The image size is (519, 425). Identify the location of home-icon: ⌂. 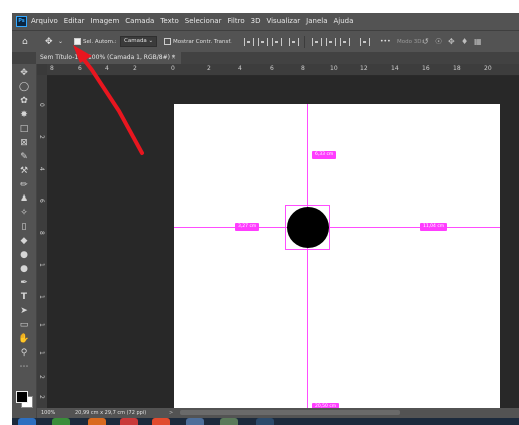
(25, 42).